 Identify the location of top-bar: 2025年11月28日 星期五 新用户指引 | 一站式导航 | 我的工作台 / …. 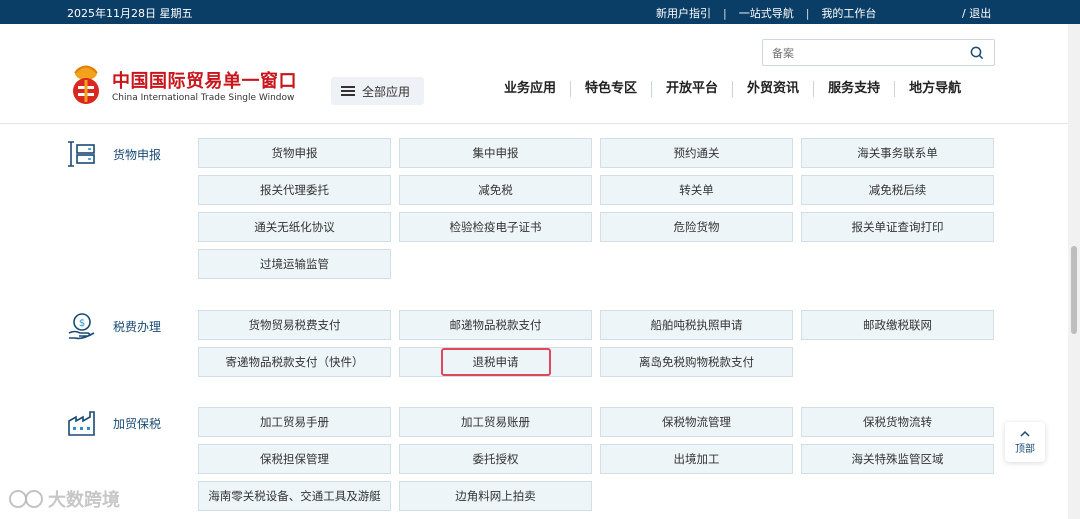
(540, 12).